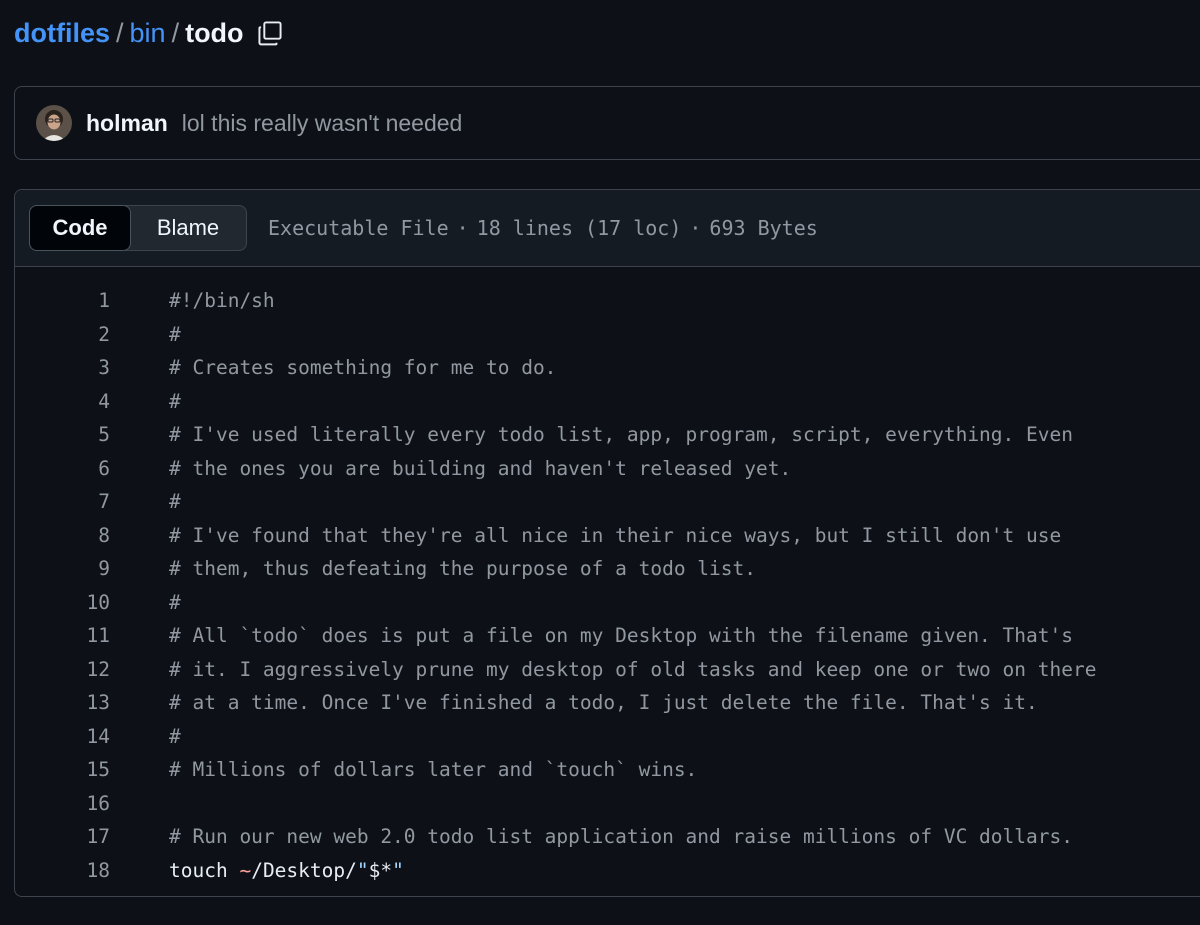 This screenshot has height=925, width=1200. I want to click on breadcrumb-folder-link: bin, so click(148, 33).